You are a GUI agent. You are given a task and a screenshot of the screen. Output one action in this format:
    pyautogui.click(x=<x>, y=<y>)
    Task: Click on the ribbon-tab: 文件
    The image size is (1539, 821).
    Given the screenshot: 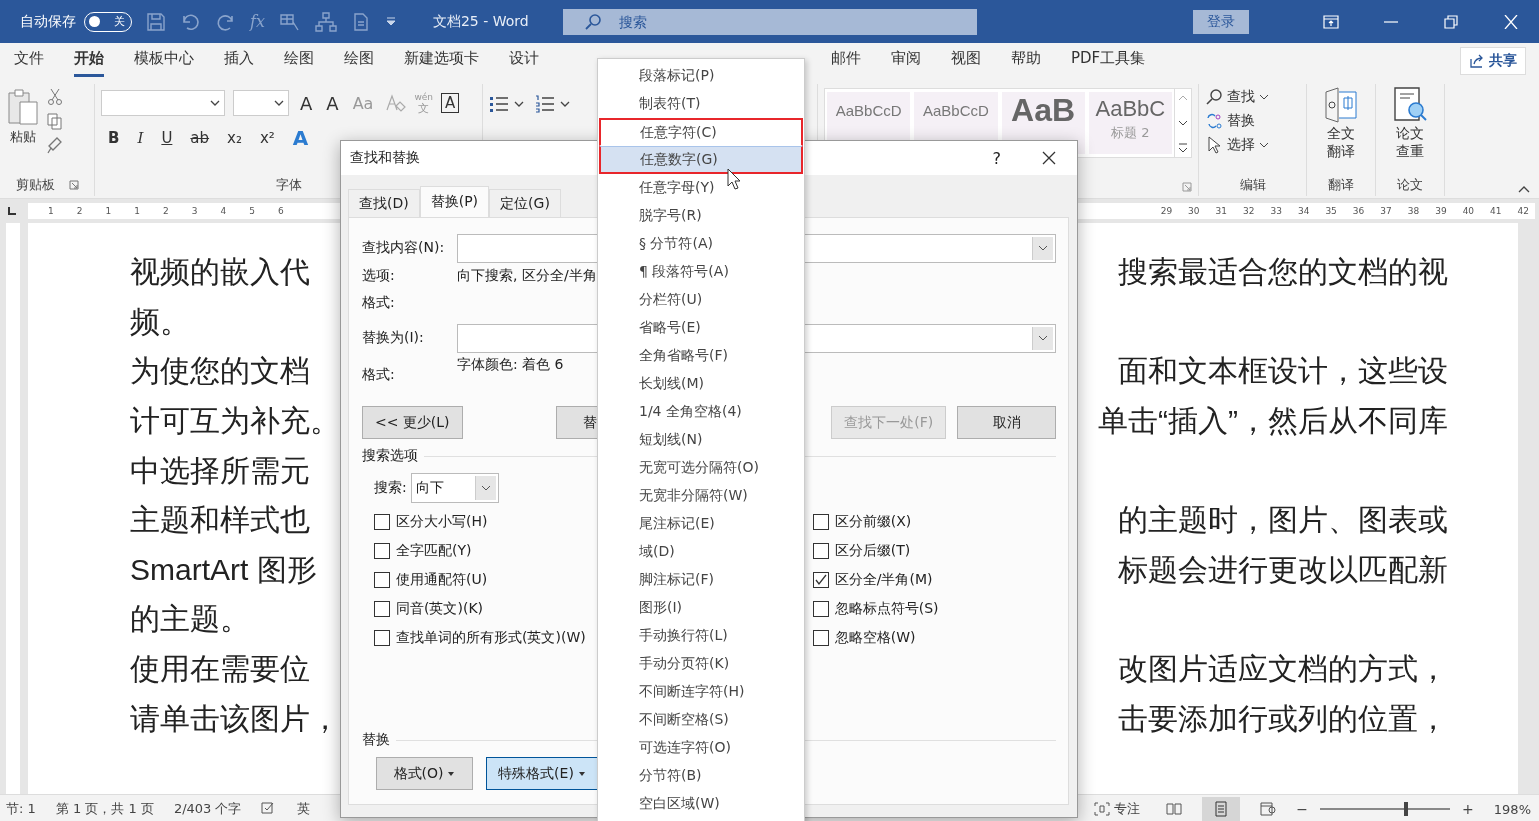 What is the action you would take?
    pyautogui.click(x=29, y=60)
    